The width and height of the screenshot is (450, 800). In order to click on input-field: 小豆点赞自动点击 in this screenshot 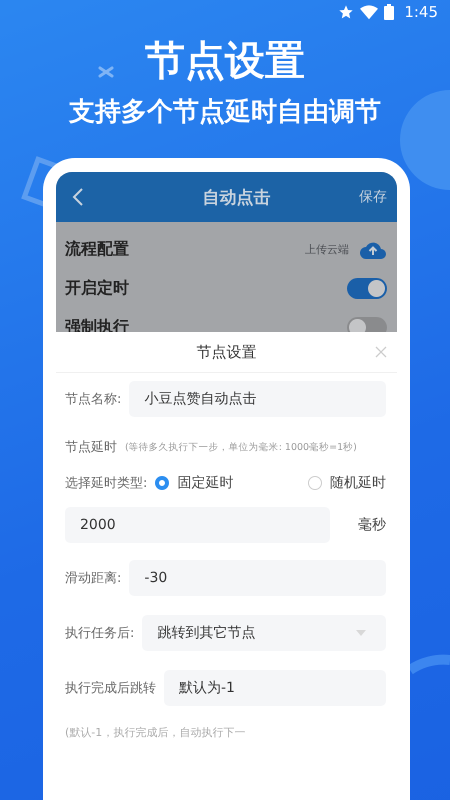, I will do `click(257, 399)`.